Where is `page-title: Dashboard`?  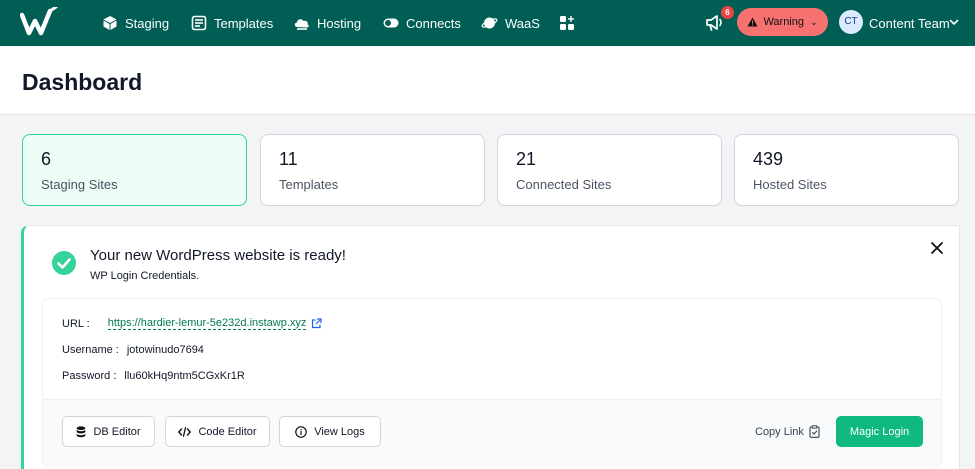
page-title: Dashboard is located at coordinates (82, 82).